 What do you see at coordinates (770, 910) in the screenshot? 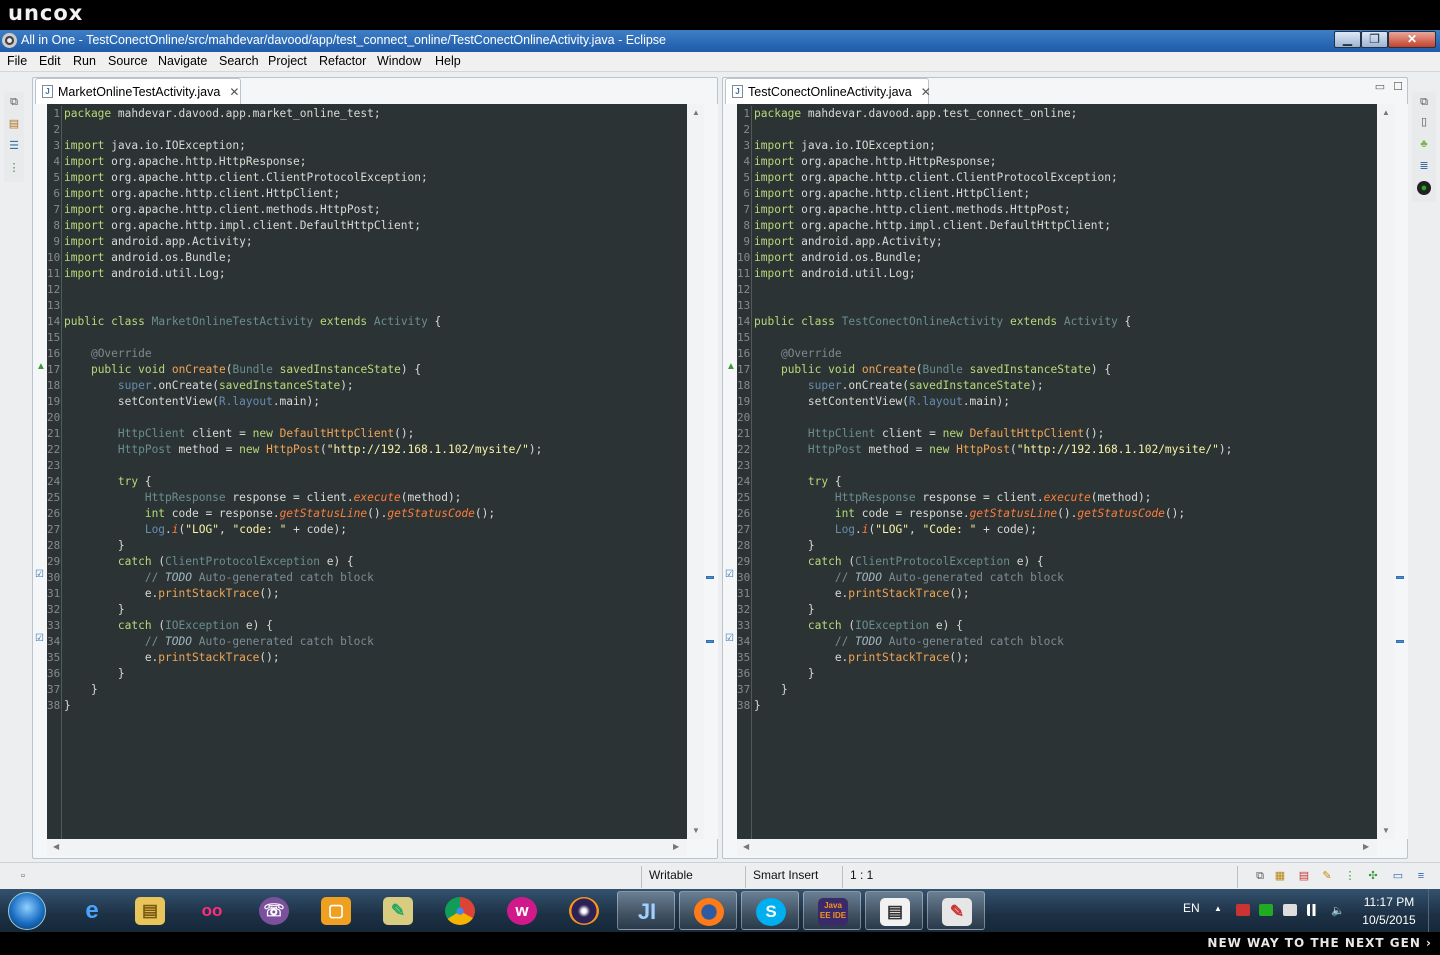
I see `taskbar-skype: S` at bounding box center [770, 910].